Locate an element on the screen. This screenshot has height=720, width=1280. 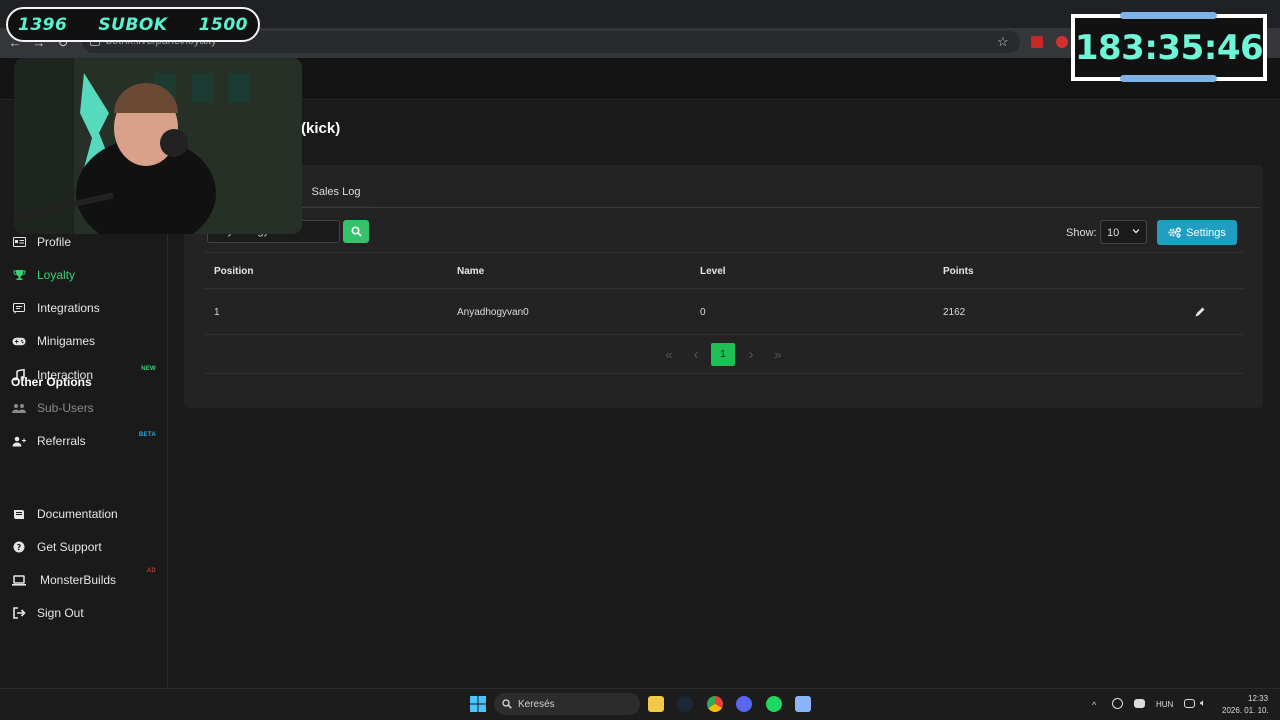
timer-bar-bottom is located at coordinates (1168, 78).